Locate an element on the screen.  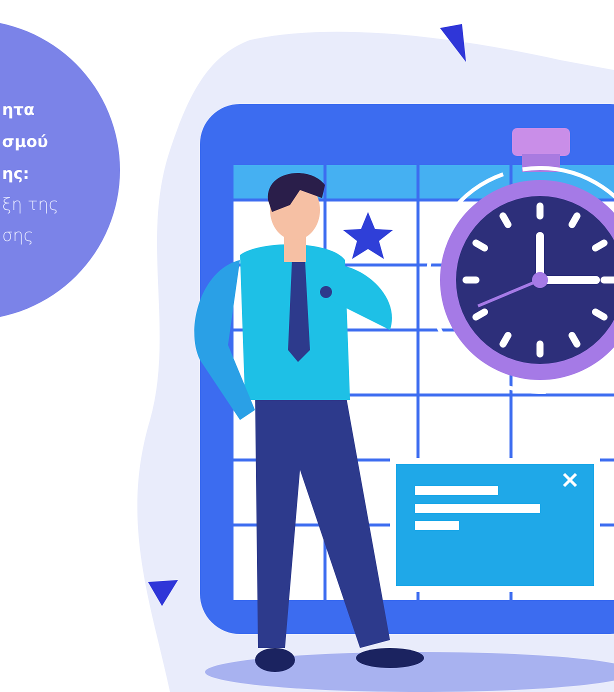
heading-line: σμού is located at coordinates (25, 142).